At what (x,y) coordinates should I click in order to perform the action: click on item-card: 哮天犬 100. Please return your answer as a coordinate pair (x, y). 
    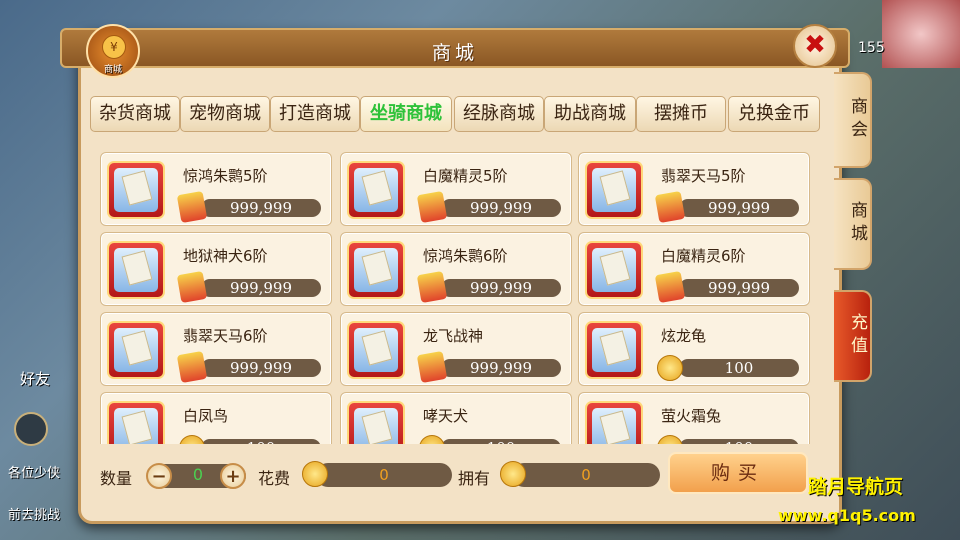
    Looking at the image, I should click on (456, 418).